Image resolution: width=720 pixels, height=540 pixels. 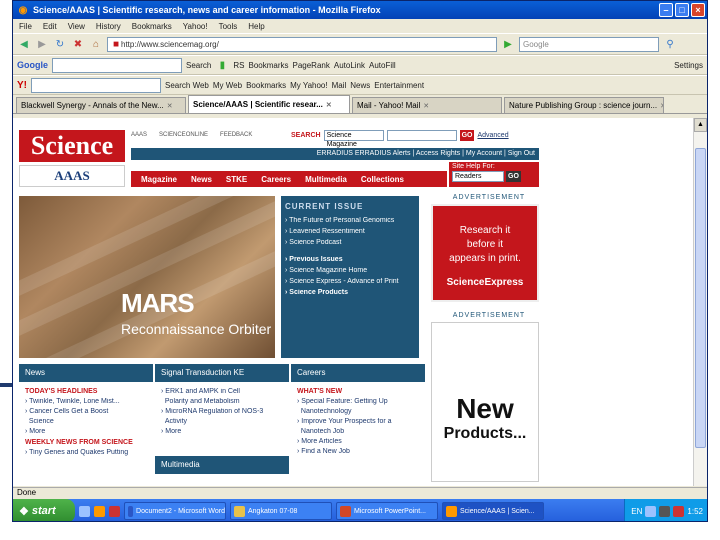 I want to click on stop-icon: ✖, so click(x=78, y=44).